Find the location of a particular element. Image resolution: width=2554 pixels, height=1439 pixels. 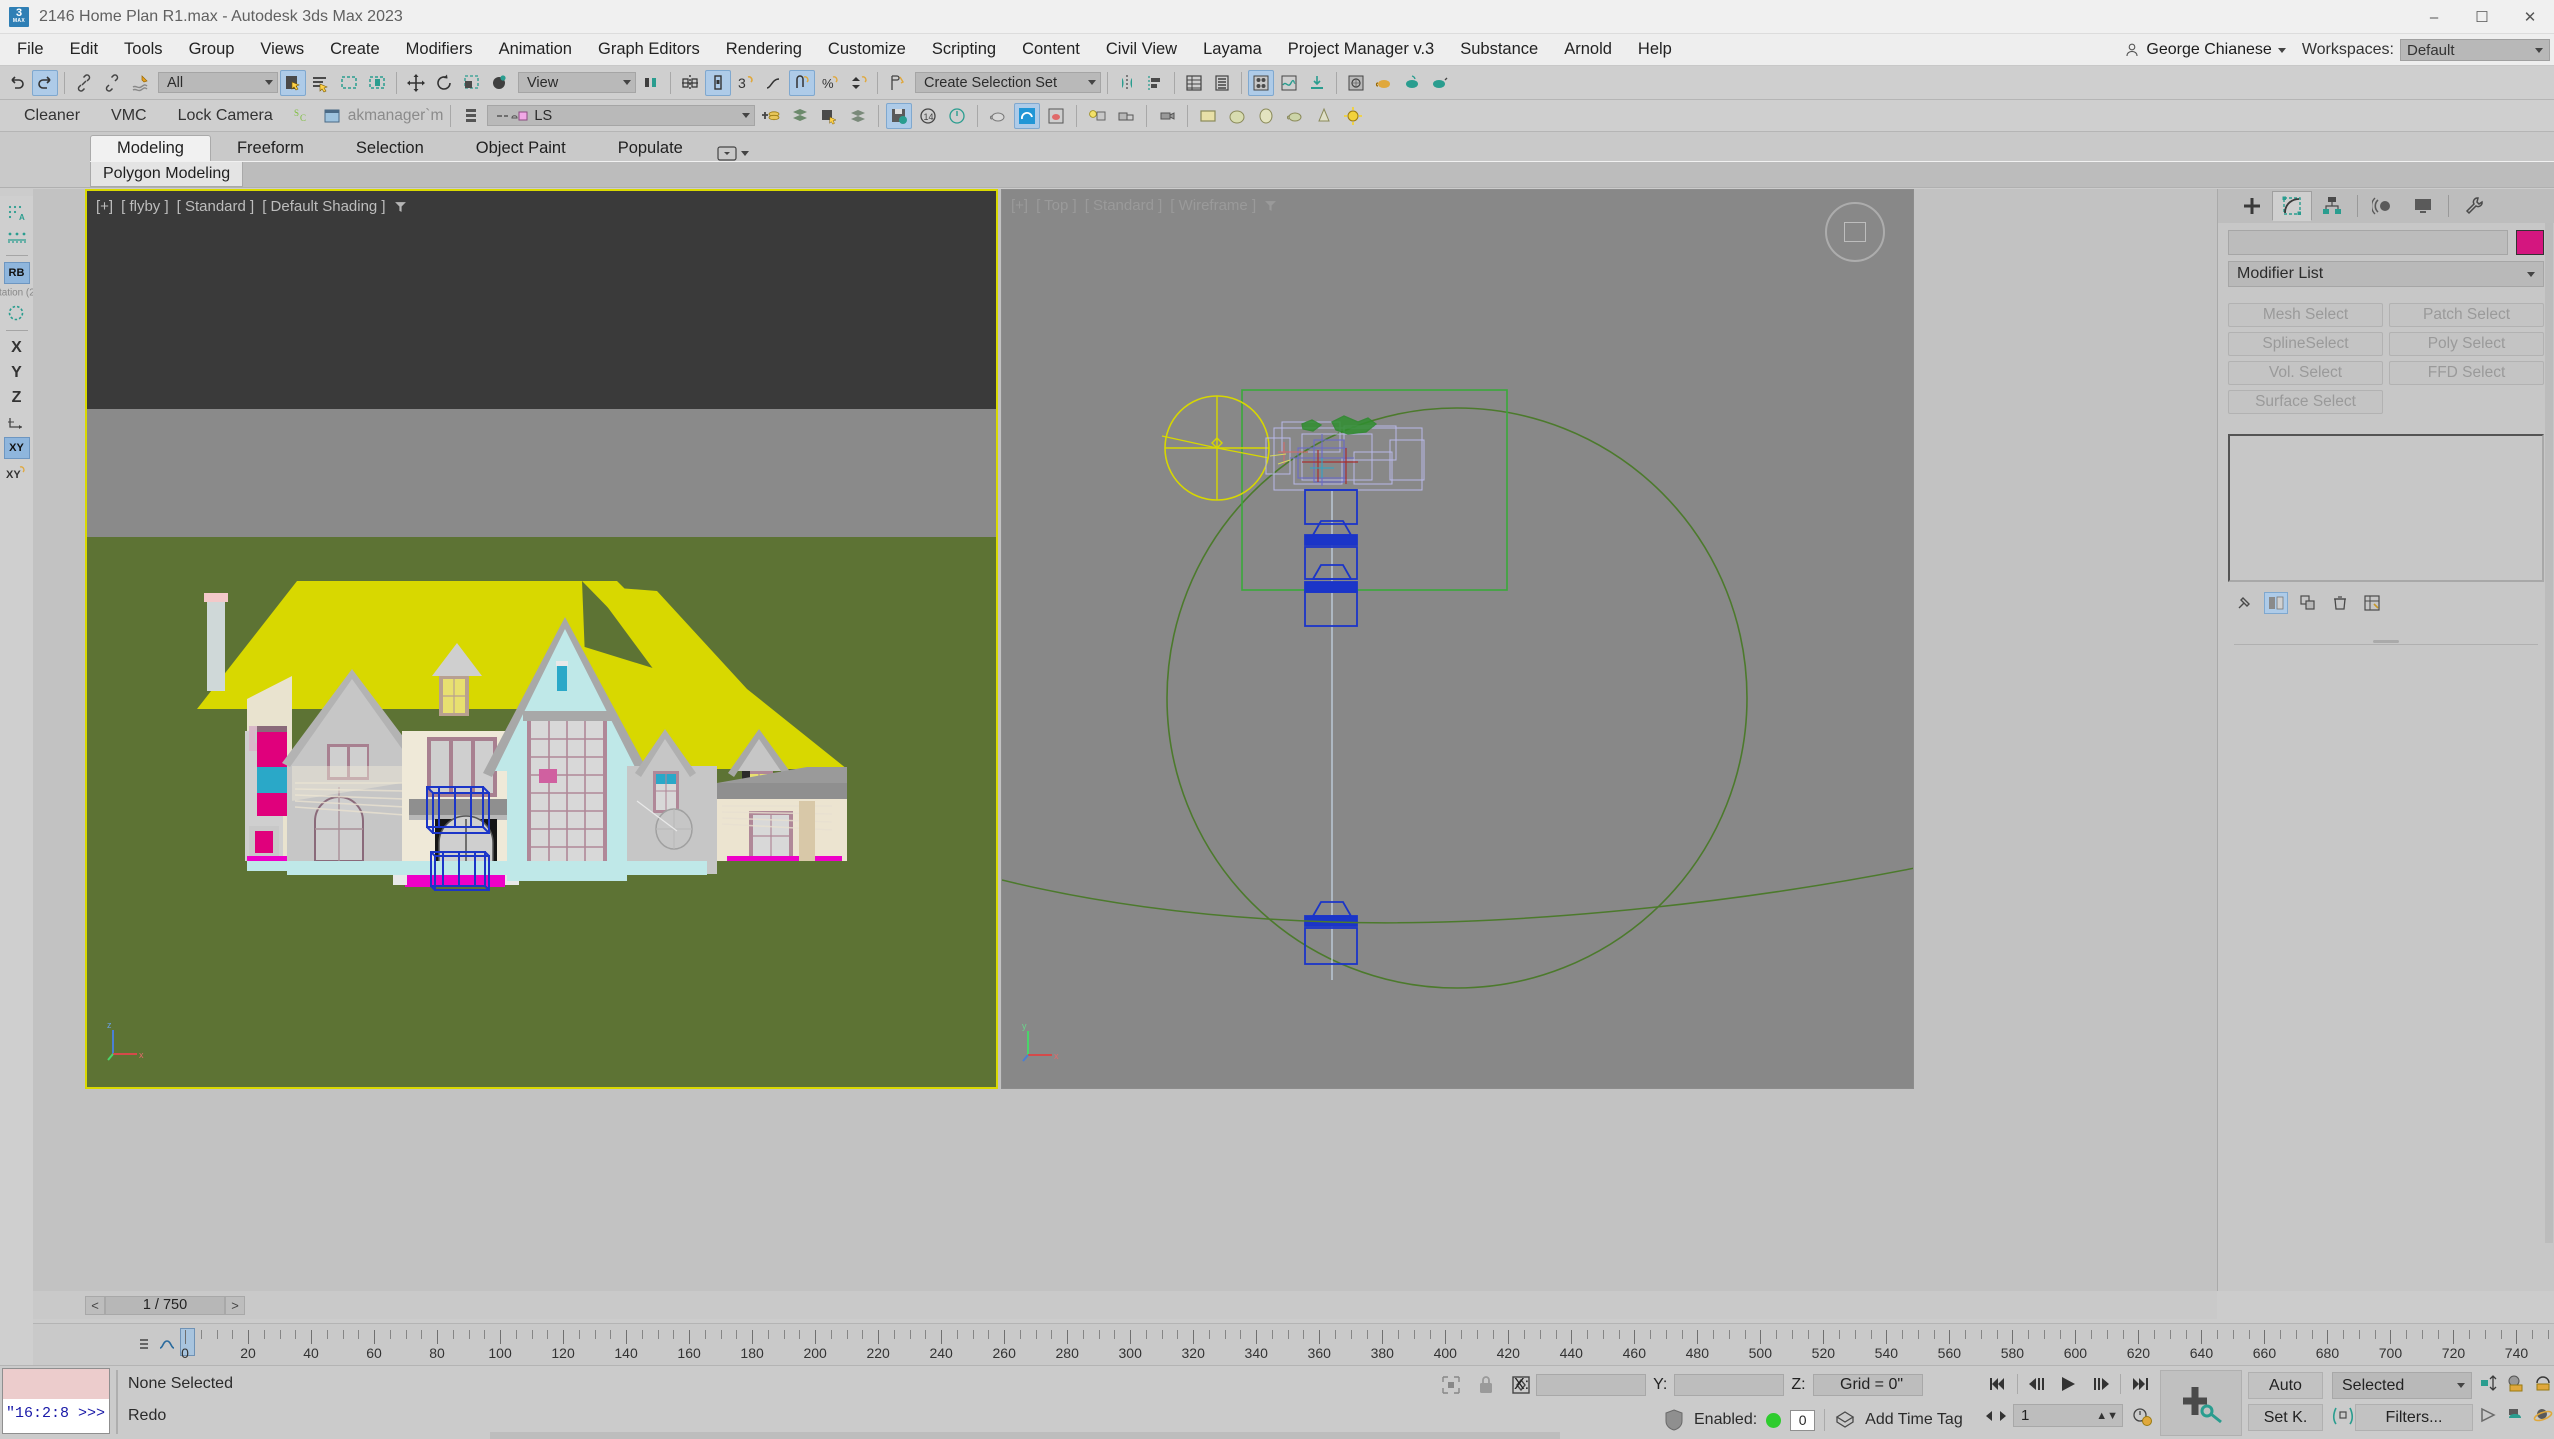

light-lister-button is located at coordinates (1097, 116).